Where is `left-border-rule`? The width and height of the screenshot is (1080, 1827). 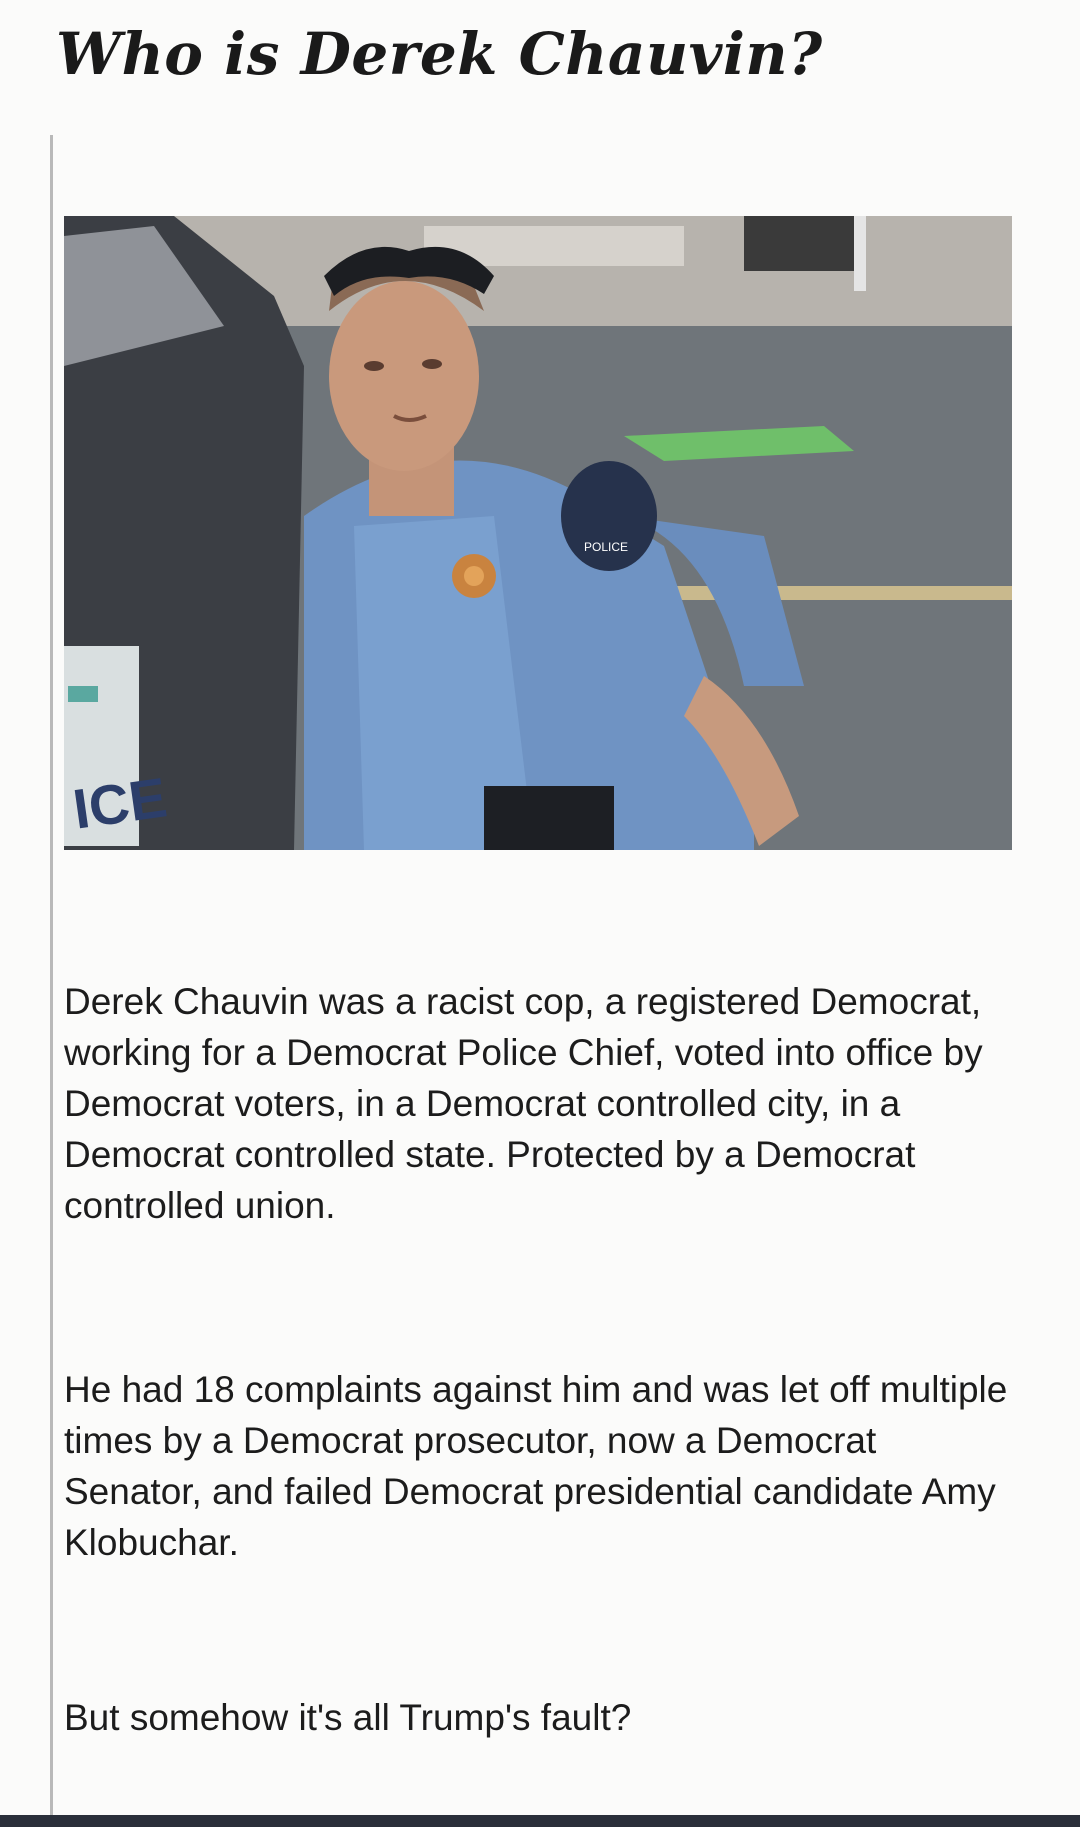 left-border-rule is located at coordinates (51, 981).